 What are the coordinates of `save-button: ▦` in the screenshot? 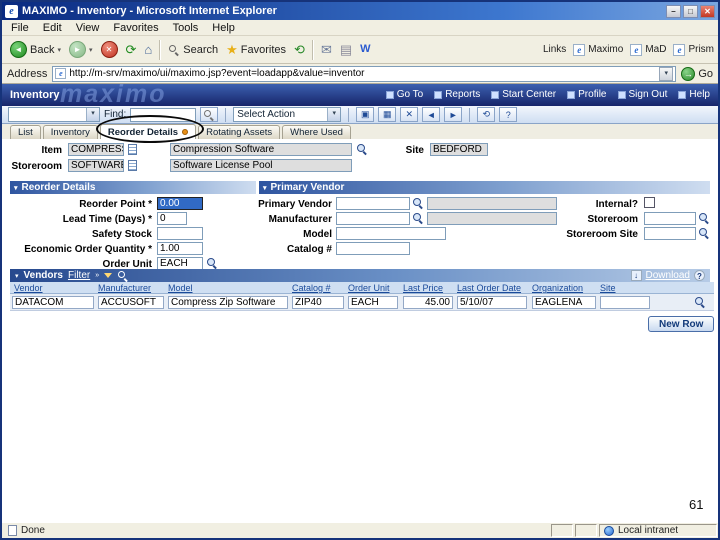 It's located at (387, 114).